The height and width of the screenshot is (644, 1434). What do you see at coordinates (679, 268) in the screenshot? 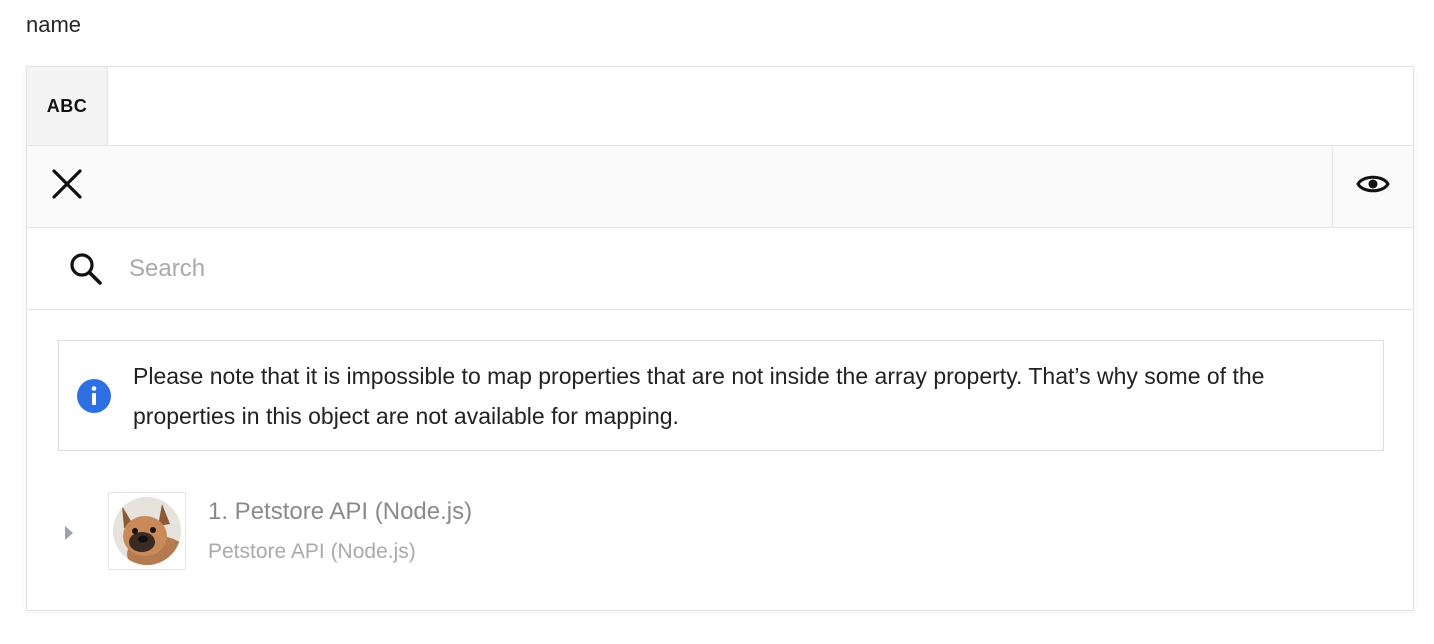
I see `search-input` at bounding box center [679, 268].